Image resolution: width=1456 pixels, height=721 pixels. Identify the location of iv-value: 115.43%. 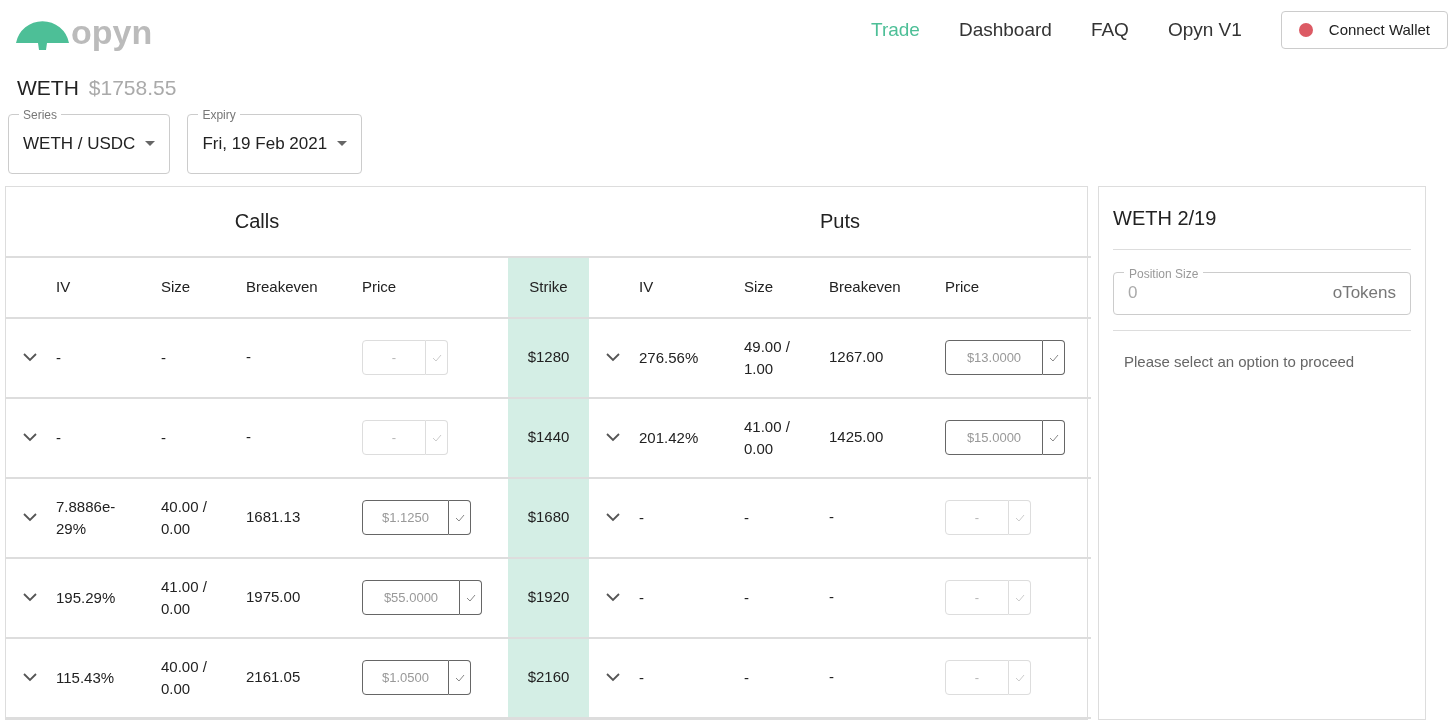
(86, 677).